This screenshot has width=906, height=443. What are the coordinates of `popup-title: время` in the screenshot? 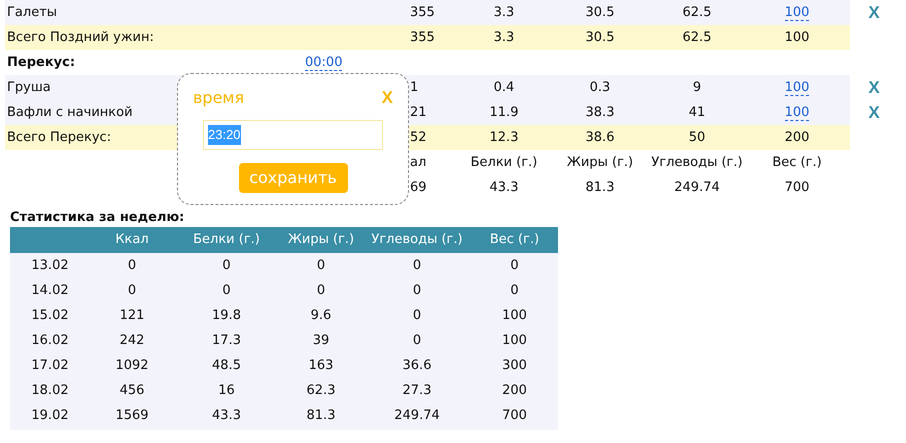 It's located at (218, 98).